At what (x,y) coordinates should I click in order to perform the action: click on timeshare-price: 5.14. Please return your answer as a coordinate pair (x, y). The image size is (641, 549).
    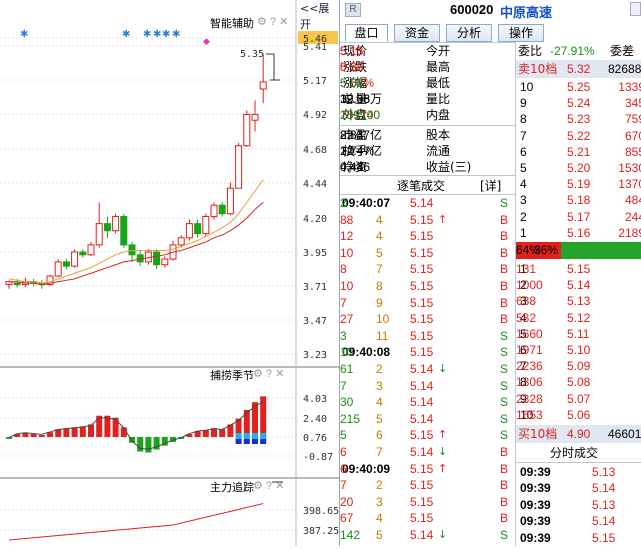
    Looking at the image, I should click on (604, 488).